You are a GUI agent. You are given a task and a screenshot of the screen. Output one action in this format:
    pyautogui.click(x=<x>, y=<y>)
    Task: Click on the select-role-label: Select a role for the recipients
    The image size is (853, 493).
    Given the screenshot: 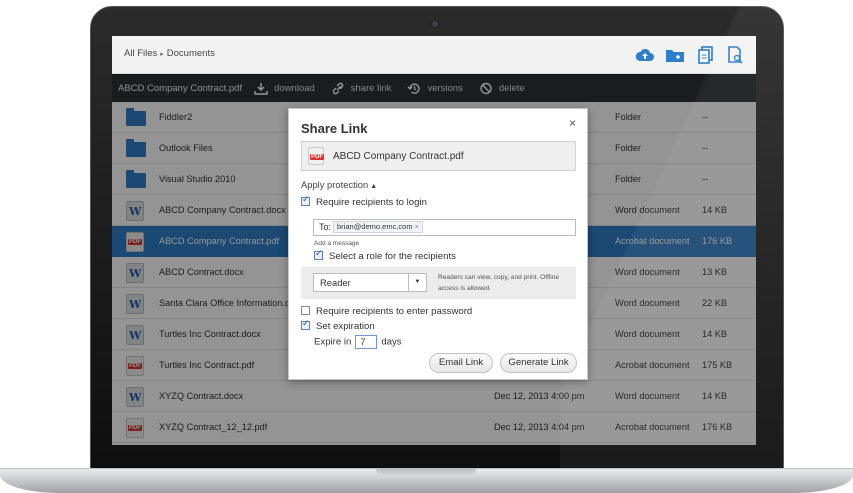 What is the action you would take?
    pyautogui.click(x=392, y=256)
    